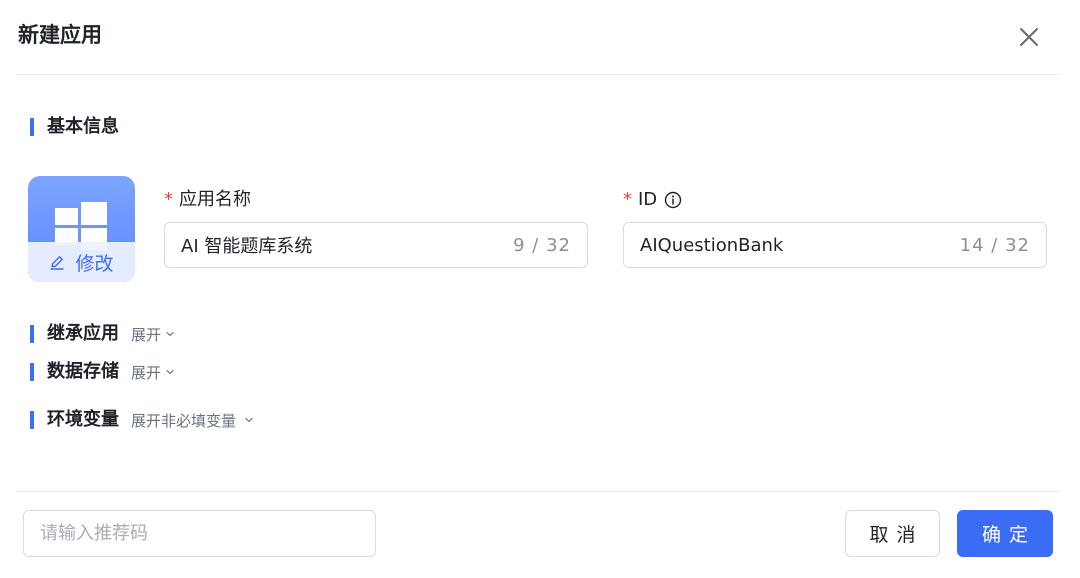 Image resolution: width=1080 pixels, height=578 pixels. What do you see at coordinates (376, 245) in the screenshot?
I see `app-name-input: AI 智能题库系统 9 / 32` at bounding box center [376, 245].